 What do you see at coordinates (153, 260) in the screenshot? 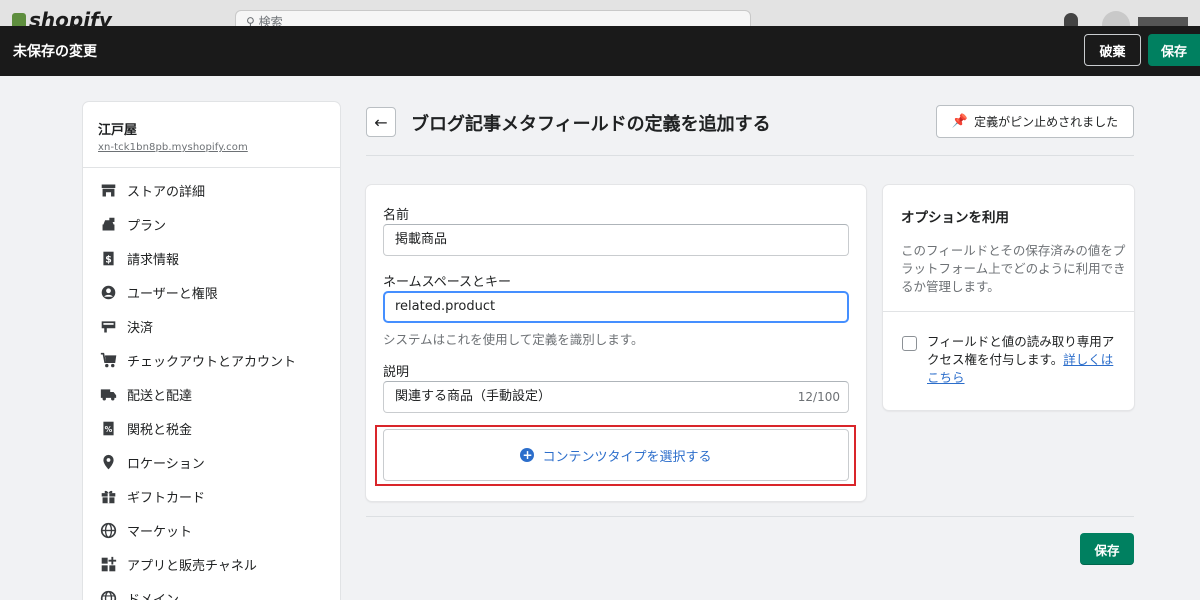
I see `sidebar-item-label: 請求情報` at bounding box center [153, 260].